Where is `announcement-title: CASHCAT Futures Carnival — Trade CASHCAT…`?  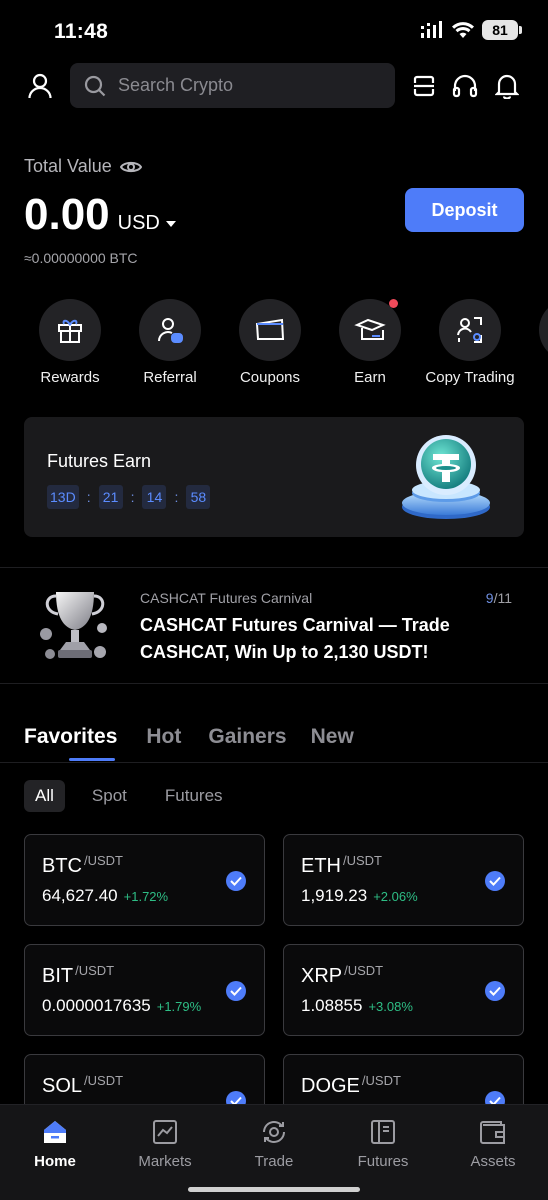
announcement-title: CASHCAT Futures Carnival — Trade CASHCAT… is located at coordinates (325, 639).